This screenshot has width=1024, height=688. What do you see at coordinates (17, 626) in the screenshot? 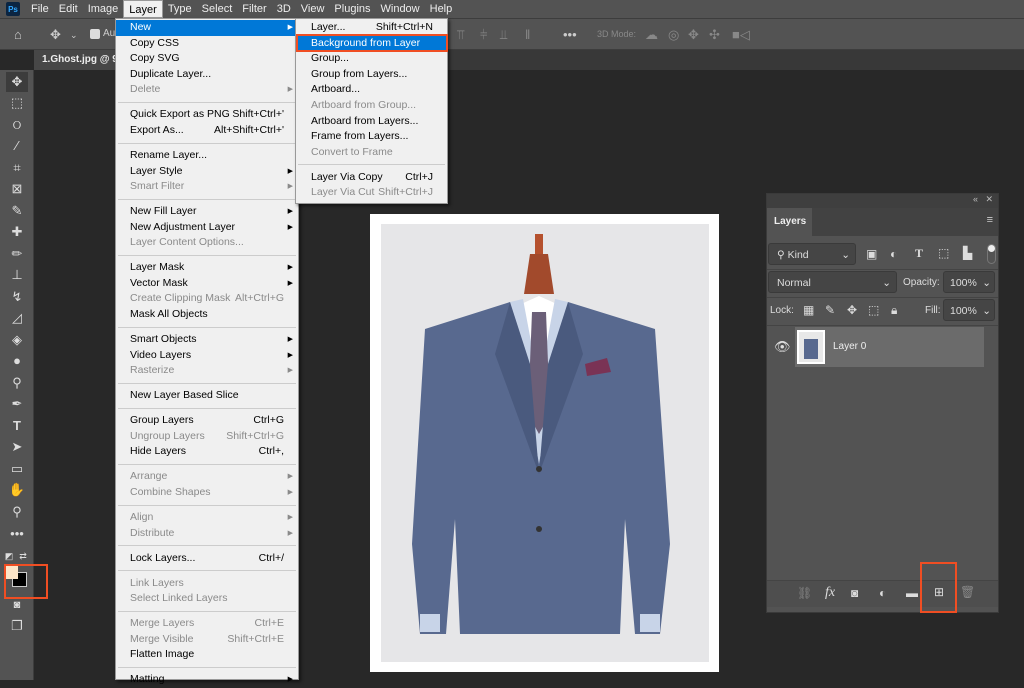
I see `screen-mode-icon: ❐` at bounding box center [17, 626].